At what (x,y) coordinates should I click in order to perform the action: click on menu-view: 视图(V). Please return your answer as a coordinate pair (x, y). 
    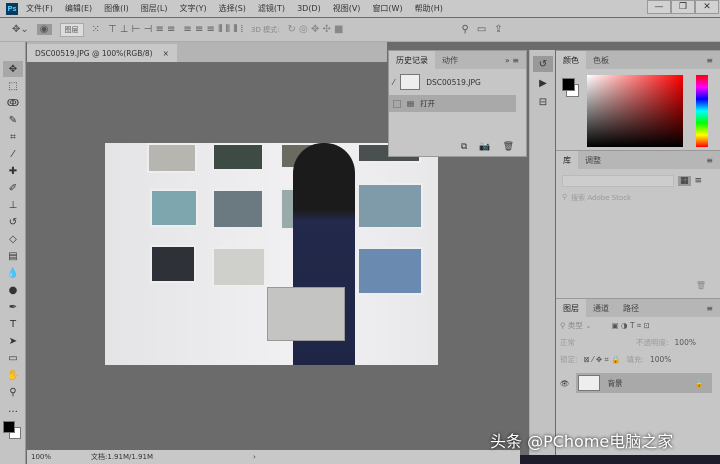
    Looking at the image, I should click on (347, 8).